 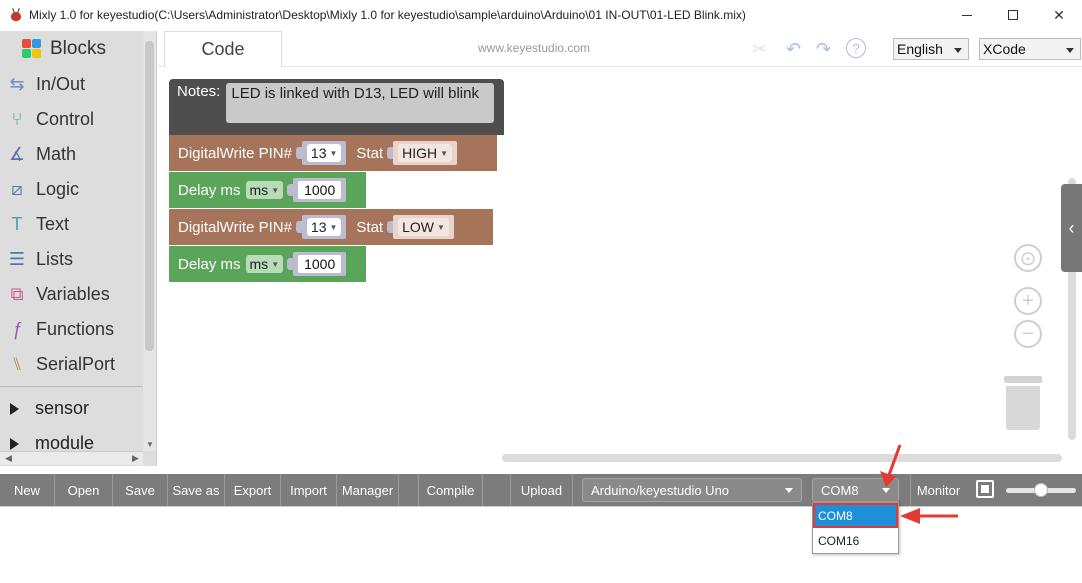 What do you see at coordinates (1030, 49) in the screenshot?
I see `theme-select: XCode` at bounding box center [1030, 49].